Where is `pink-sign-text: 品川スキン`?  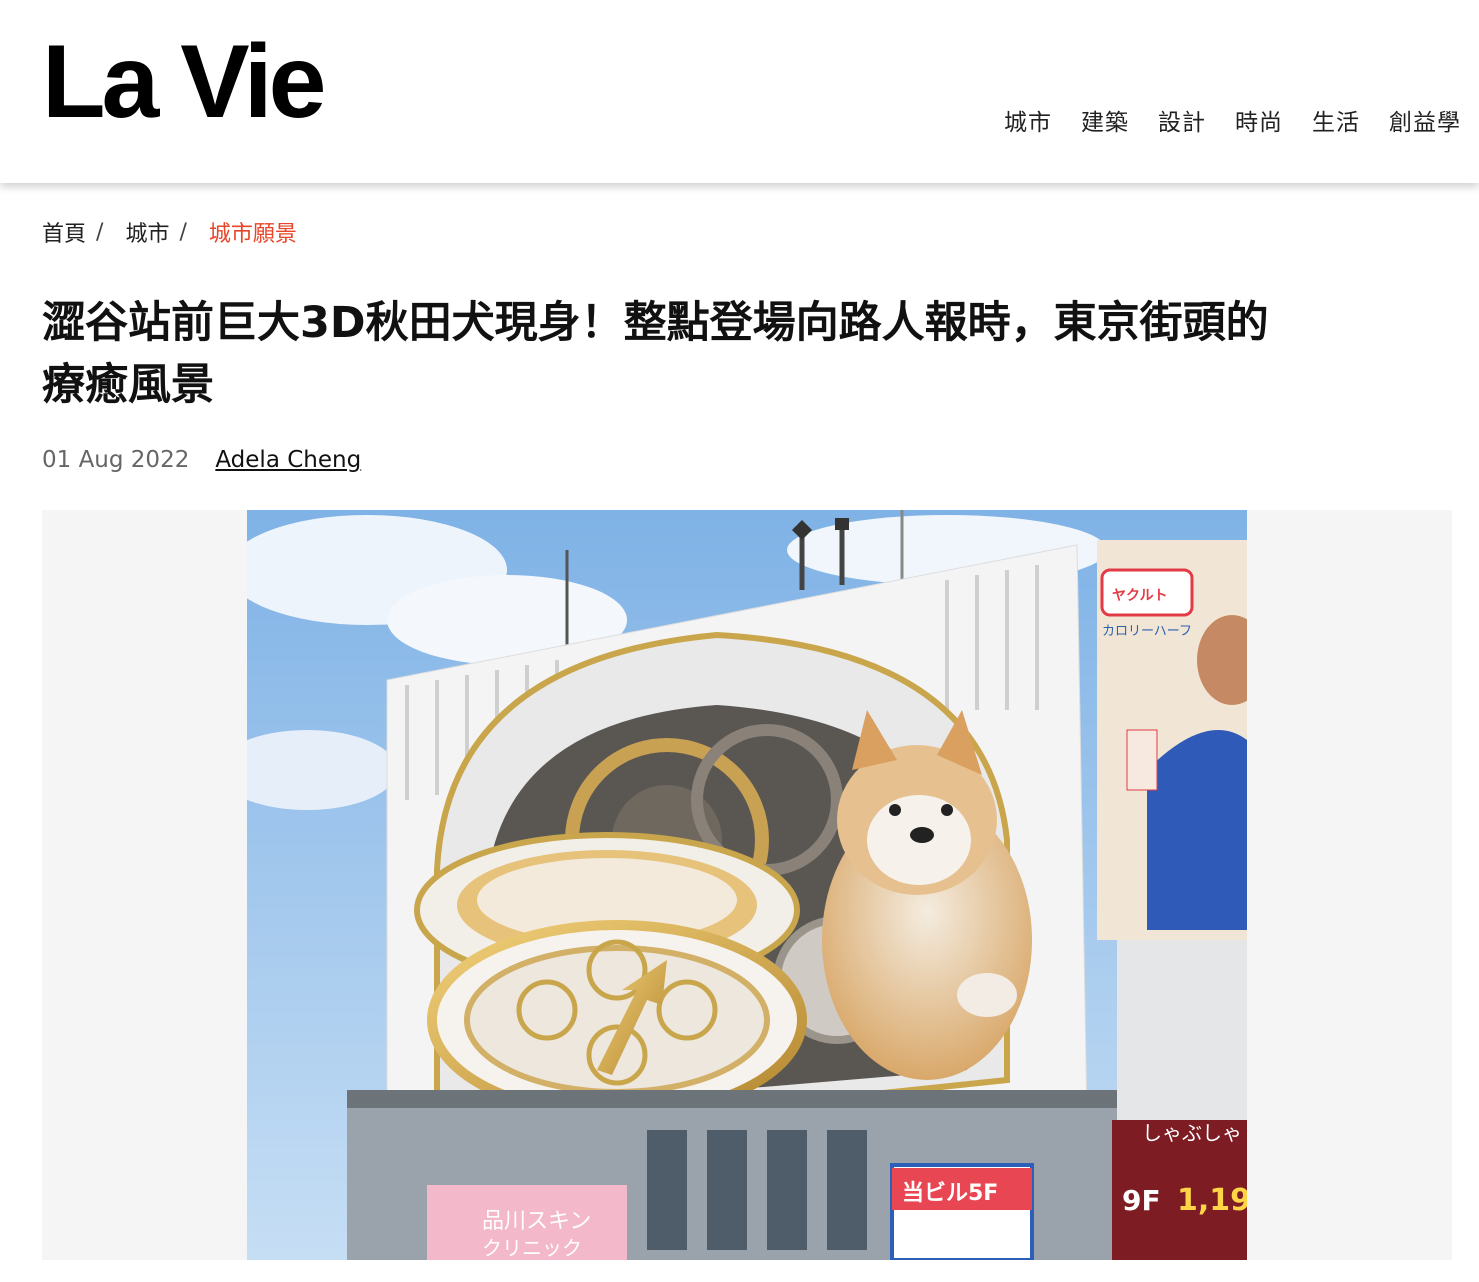
pink-sign-text: 品川スキン is located at coordinates (536, 1221).